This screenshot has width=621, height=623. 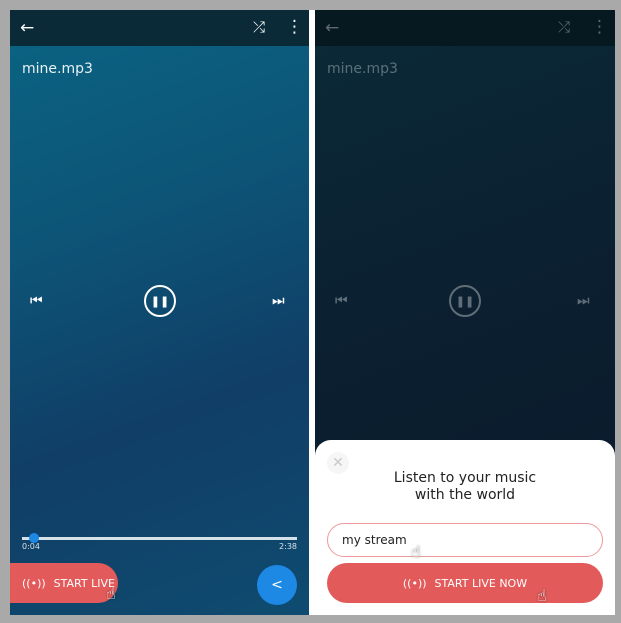 I want to click on sheet-title-line1: Listen to your music, so click(x=465, y=478).